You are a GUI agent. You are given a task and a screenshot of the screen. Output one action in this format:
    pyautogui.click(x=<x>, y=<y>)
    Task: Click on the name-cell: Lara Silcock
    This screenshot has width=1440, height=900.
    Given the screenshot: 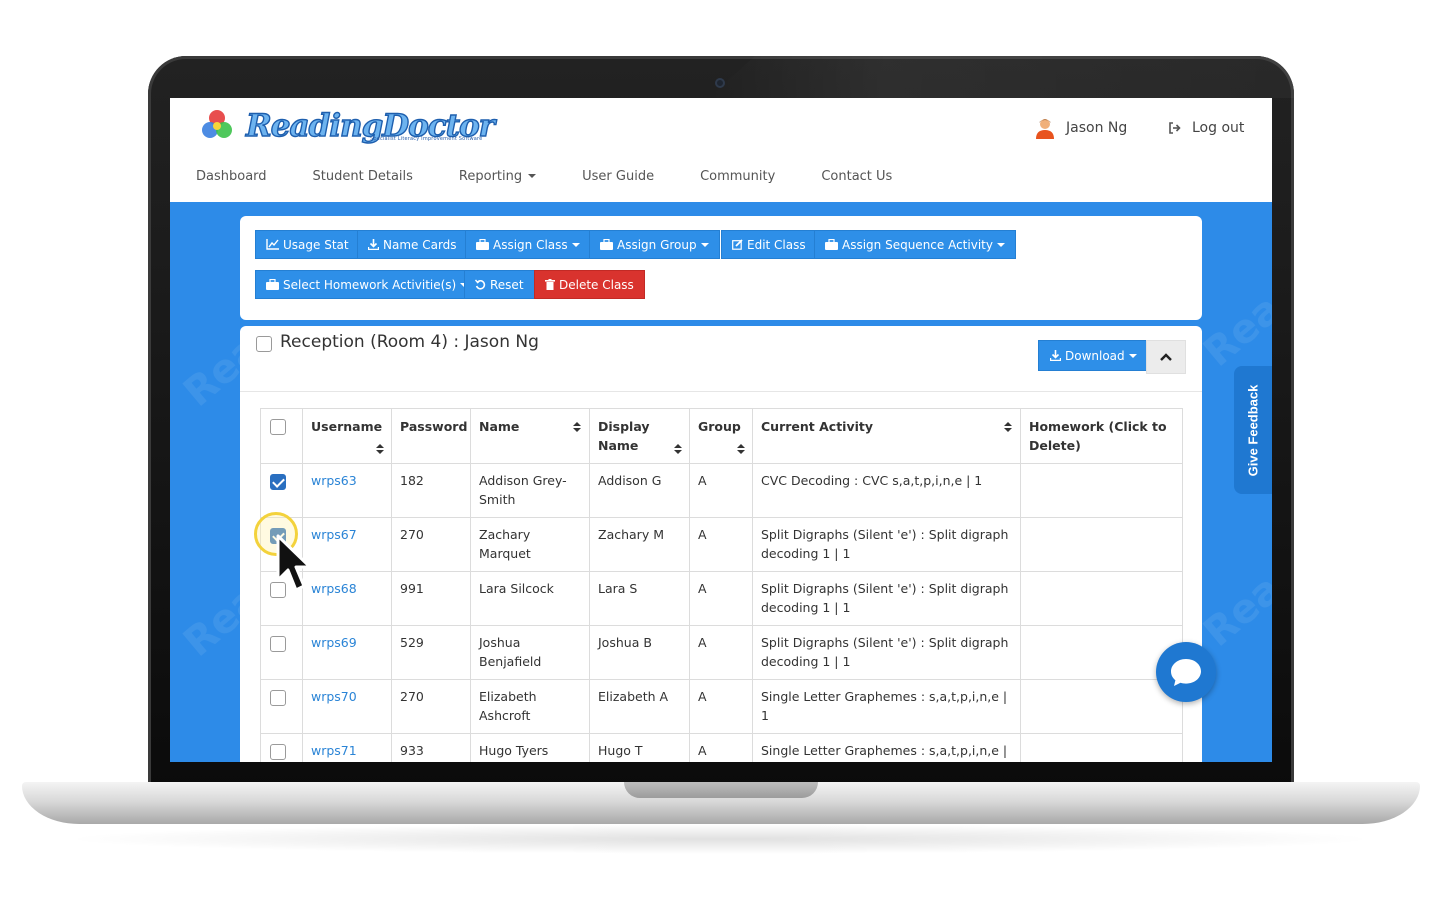 What is the action you would take?
    pyautogui.click(x=530, y=598)
    